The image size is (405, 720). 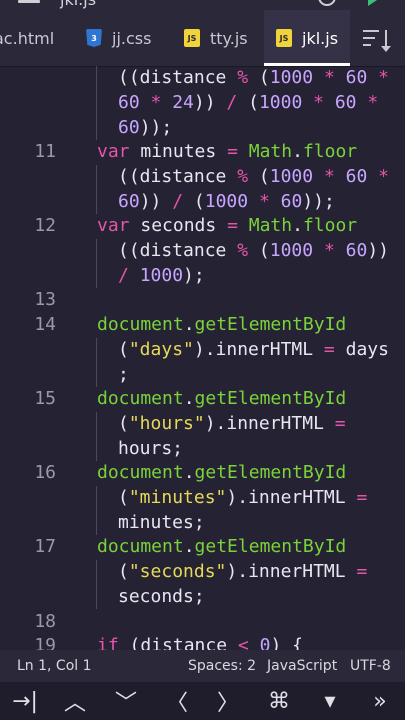 What do you see at coordinates (126, 701) in the screenshot?
I see `arrow-down-key: ﹀` at bounding box center [126, 701].